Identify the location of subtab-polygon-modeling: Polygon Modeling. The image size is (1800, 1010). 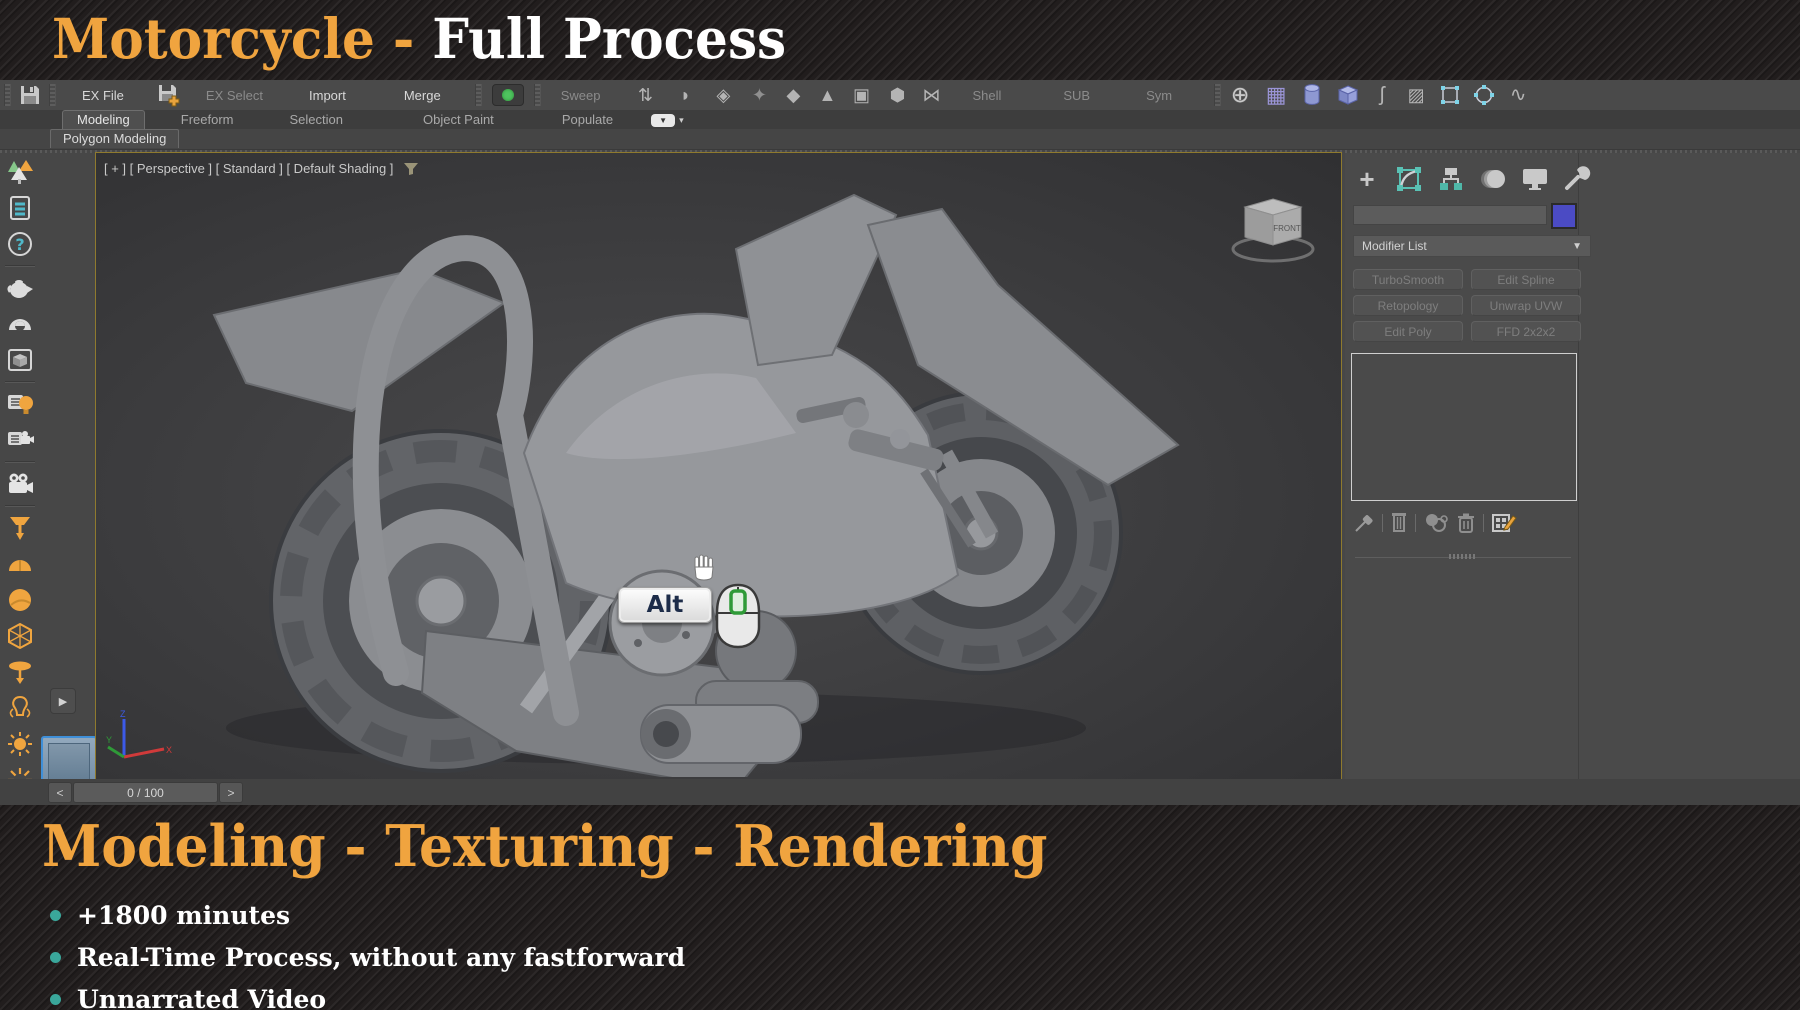
(115, 138).